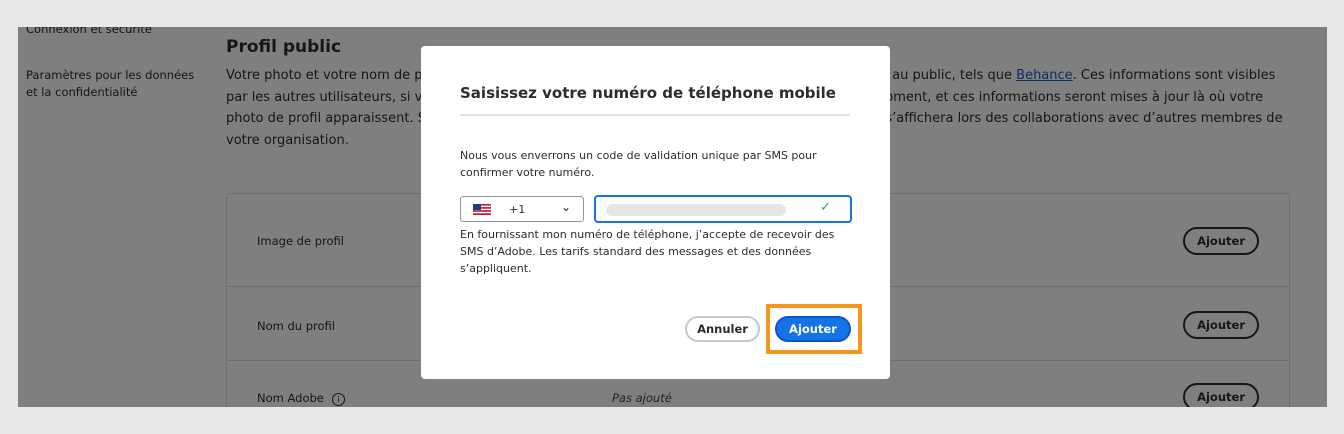  What do you see at coordinates (482, 209) in the screenshot?
I see `us-flag-icon` at bounding box center [482, 209].